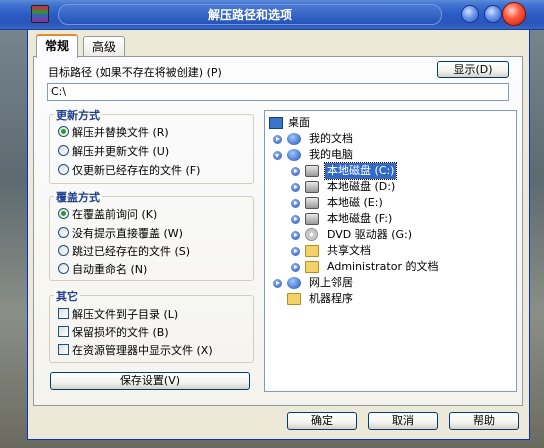 The image size is (544, 448). Describe the element at coordinates (109, 269) in the screenshot. I see `label-auto-rename: 自动重命名 (N)` at that location.